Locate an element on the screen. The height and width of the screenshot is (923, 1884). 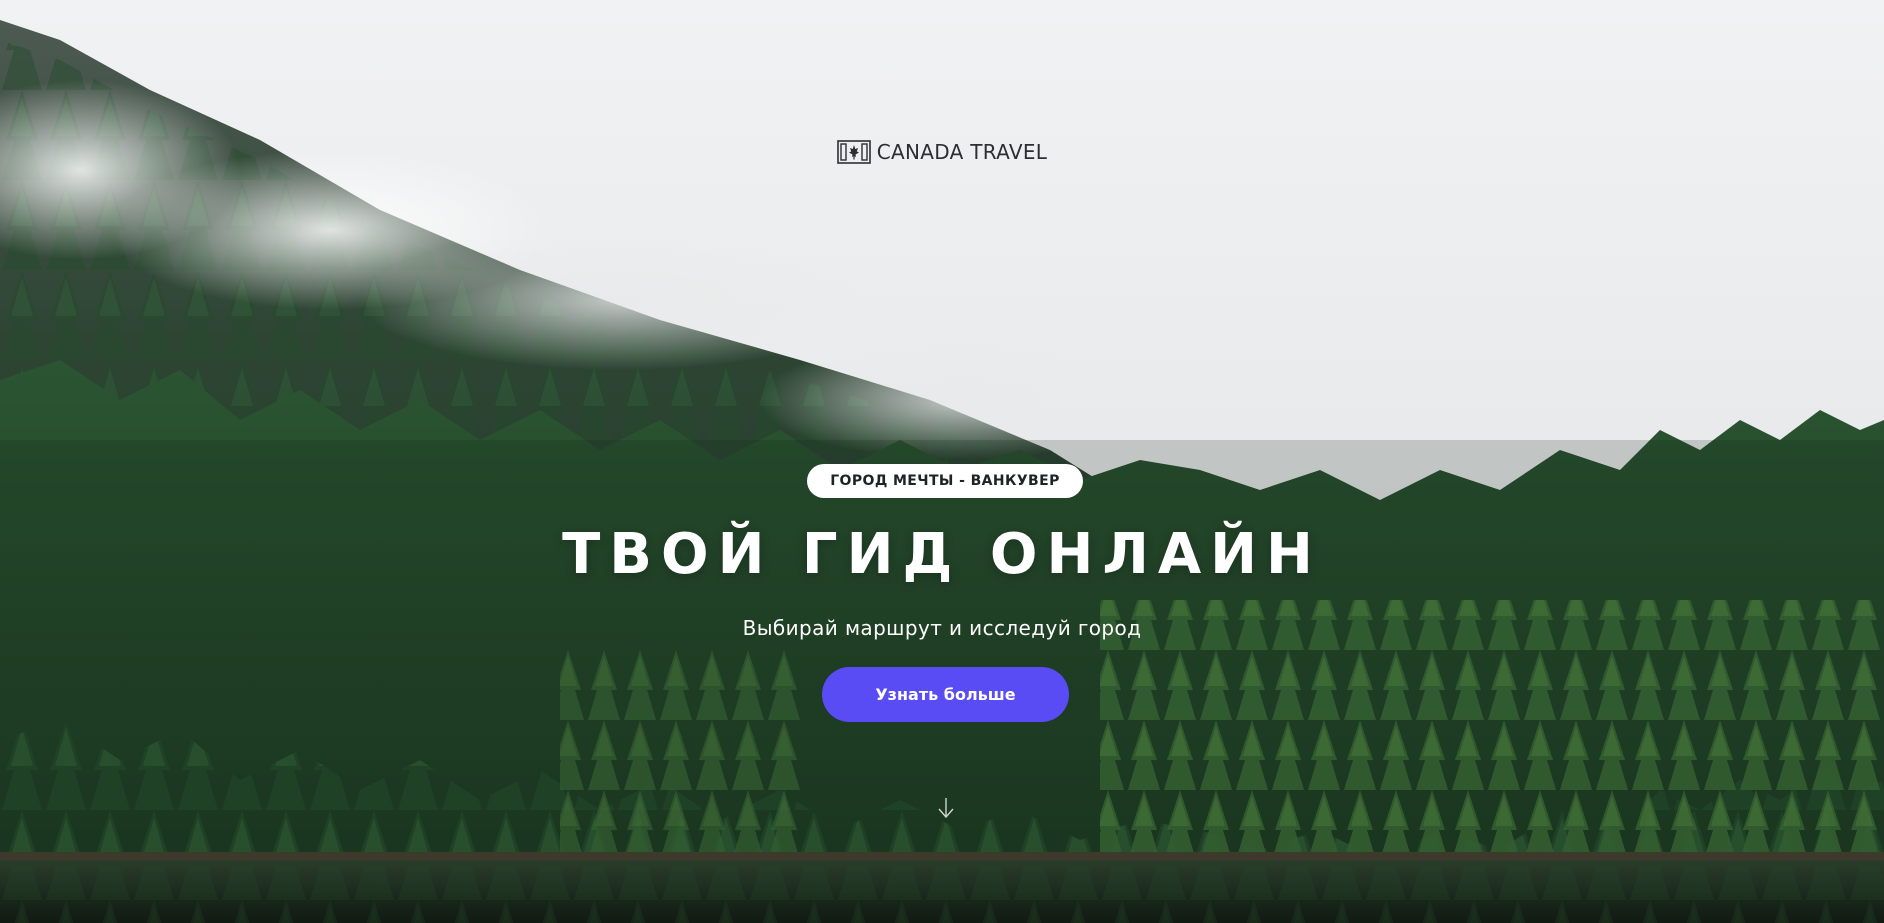
brand-name: CANADA TRAVEL is located at coordinates (962, 152).